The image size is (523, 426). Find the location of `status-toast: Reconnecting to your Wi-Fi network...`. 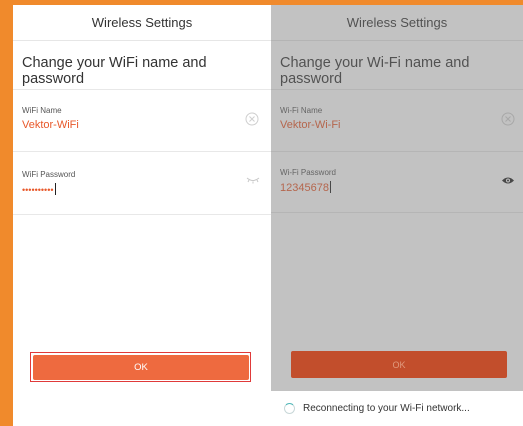

status-toast: Reconnecting to your Wi-Fi network... is located at coordinates (397, 408).